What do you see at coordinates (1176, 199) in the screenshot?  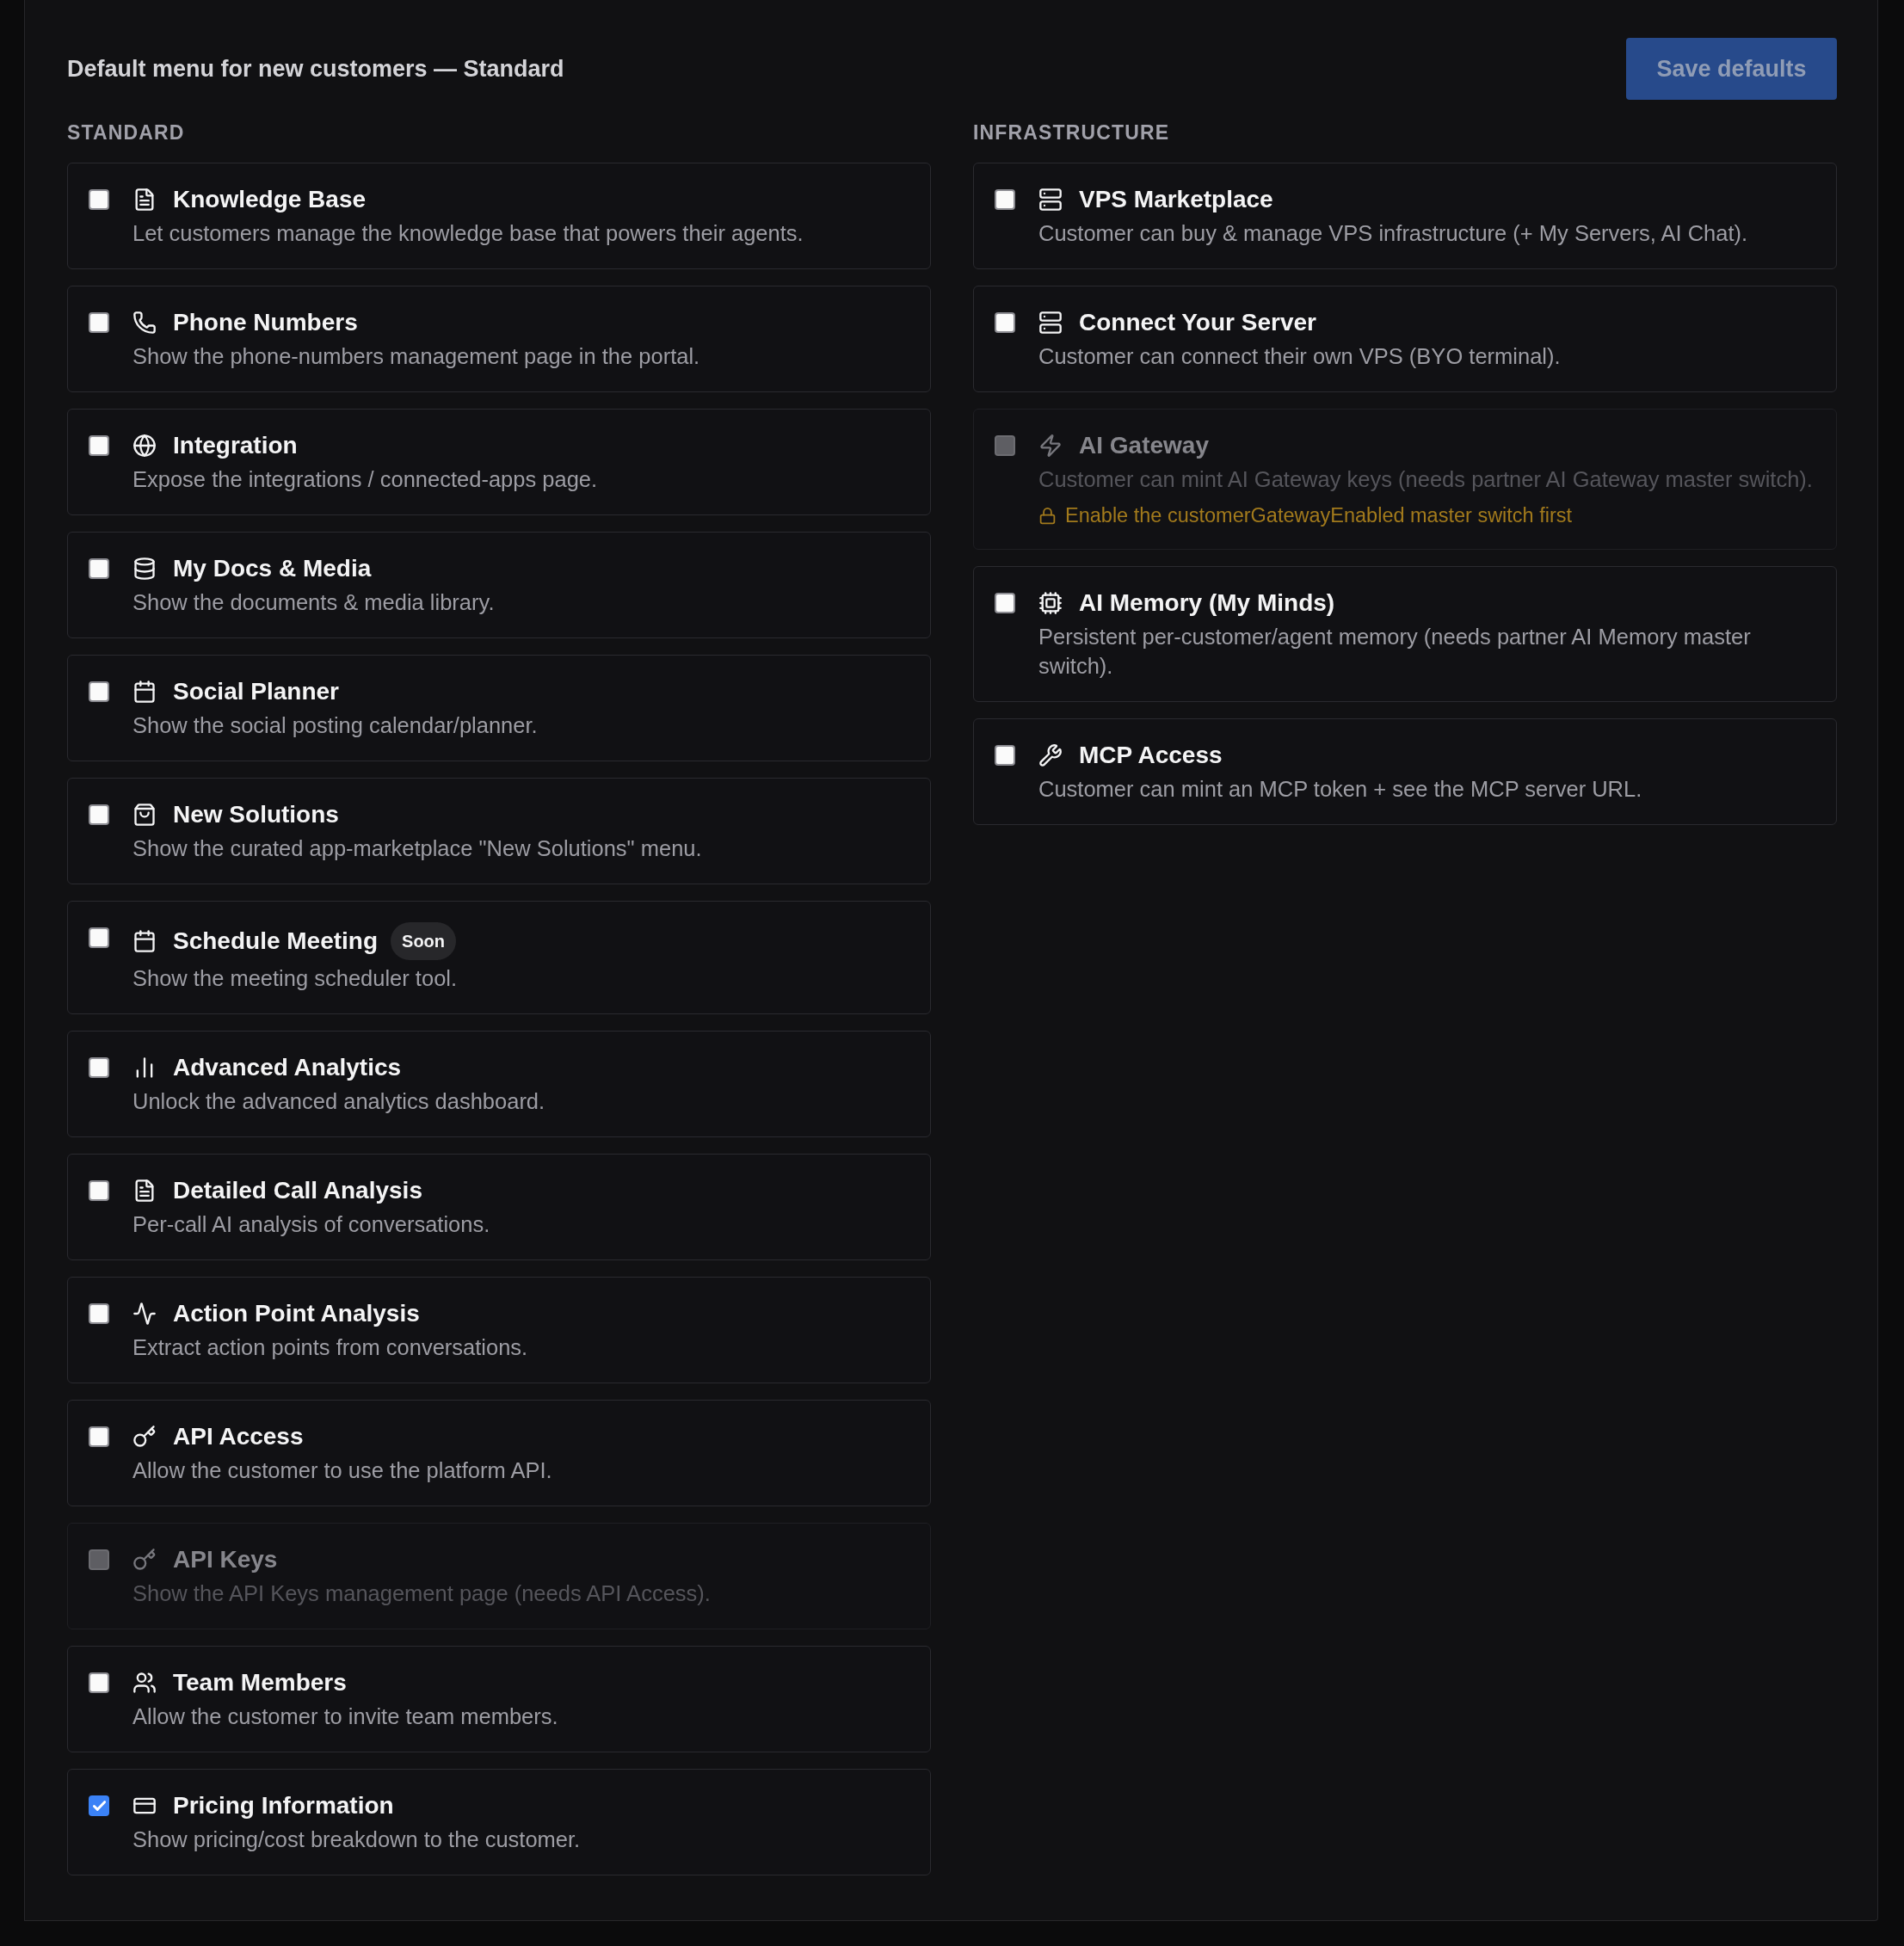 I see `feature-title: VPS Marketplace` at bounding box center [1176, 199].